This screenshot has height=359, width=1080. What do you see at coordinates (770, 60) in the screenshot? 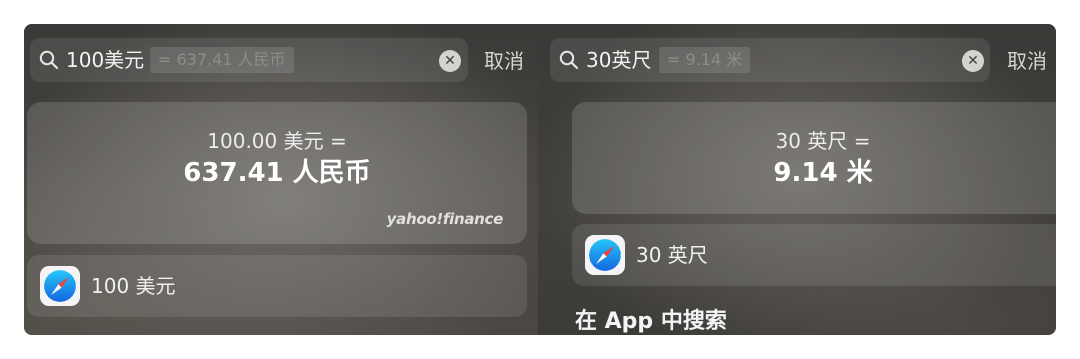
I see `search-field: 30英尺 = 9.14 米 ✕` at bounding box center [770, 60].